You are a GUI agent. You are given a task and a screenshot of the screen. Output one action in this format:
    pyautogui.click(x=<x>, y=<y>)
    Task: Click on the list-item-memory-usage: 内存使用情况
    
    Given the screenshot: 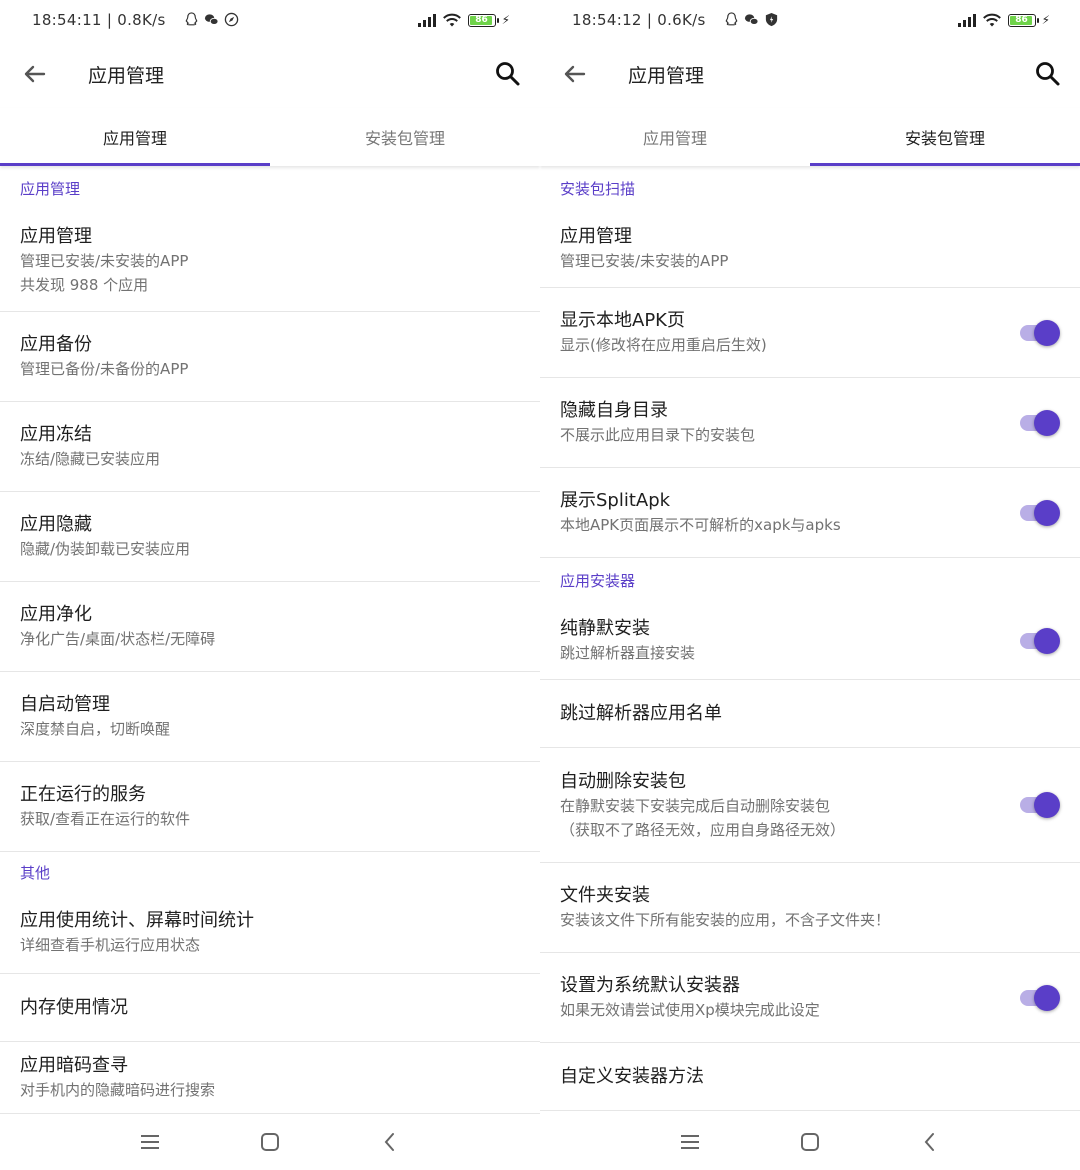 What is the action you would take?
    pyautogui.click(x=270, y=1008)
    